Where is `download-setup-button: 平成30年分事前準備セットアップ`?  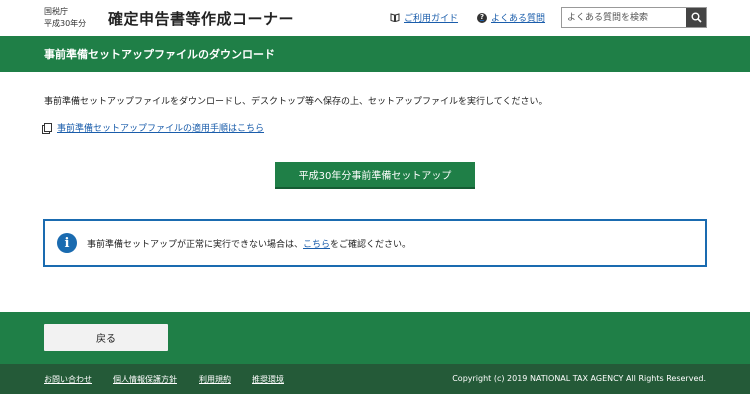
download-setup-button: 平成30年分事前準備セットアップ is located at coordinates (375, 175).